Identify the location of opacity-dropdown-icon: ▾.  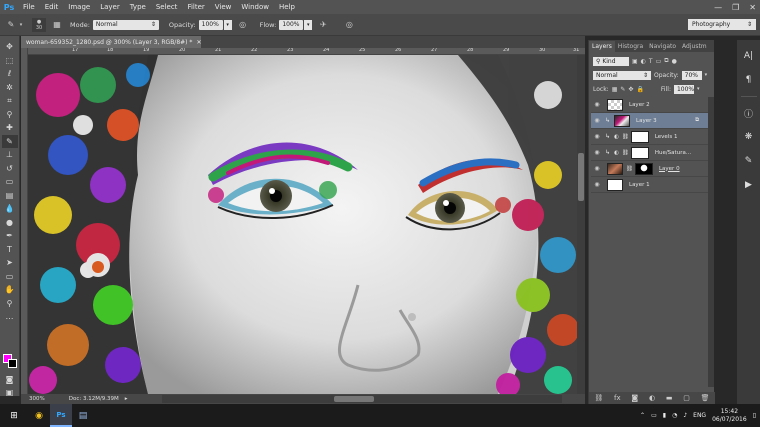
(227, 24).